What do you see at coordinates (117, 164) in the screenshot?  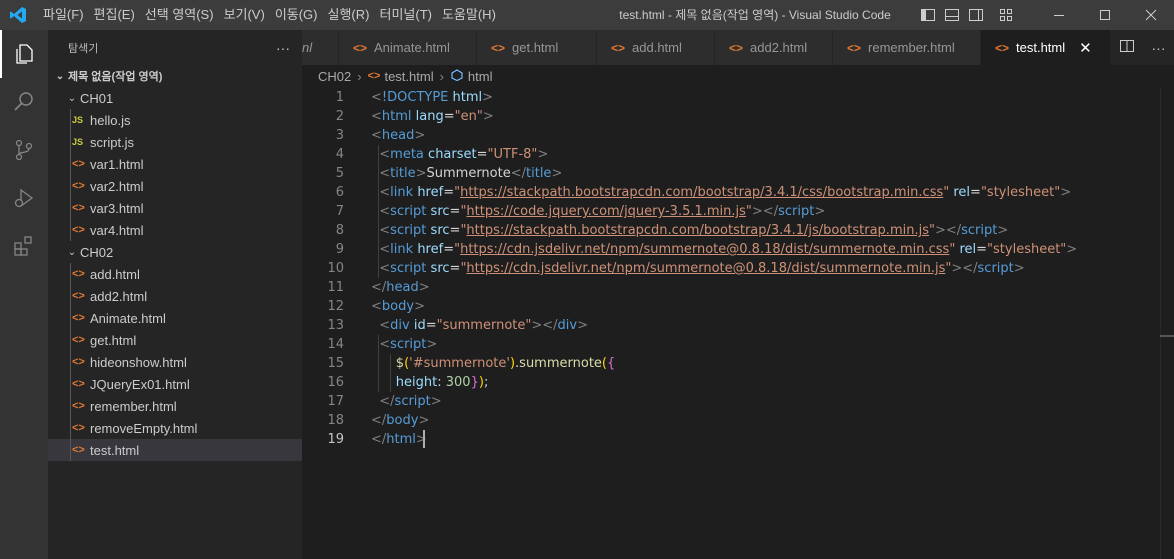 I see `tree-label: var1.html` at bounding box center [117, 164].